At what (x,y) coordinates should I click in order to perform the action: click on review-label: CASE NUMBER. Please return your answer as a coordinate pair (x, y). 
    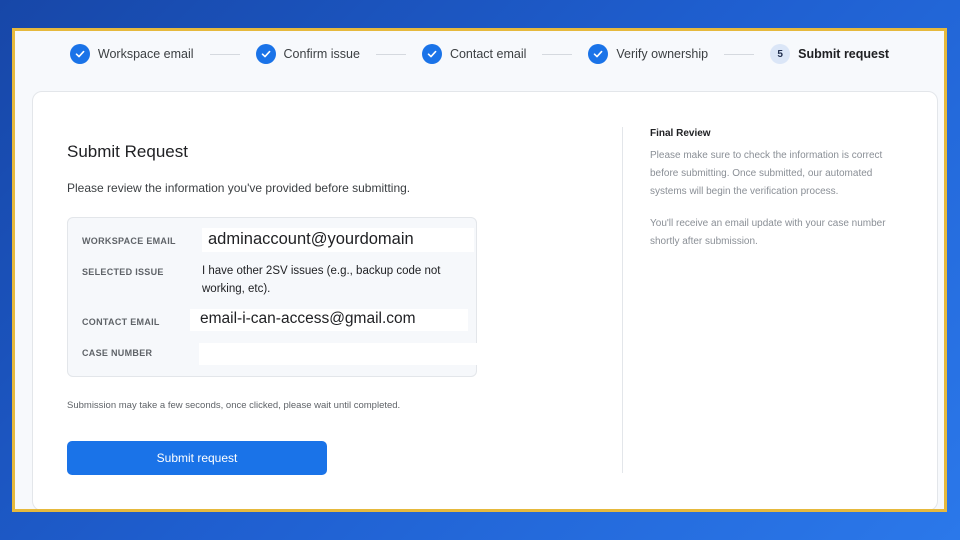
    Looking at the image, I should click on (117, 353).